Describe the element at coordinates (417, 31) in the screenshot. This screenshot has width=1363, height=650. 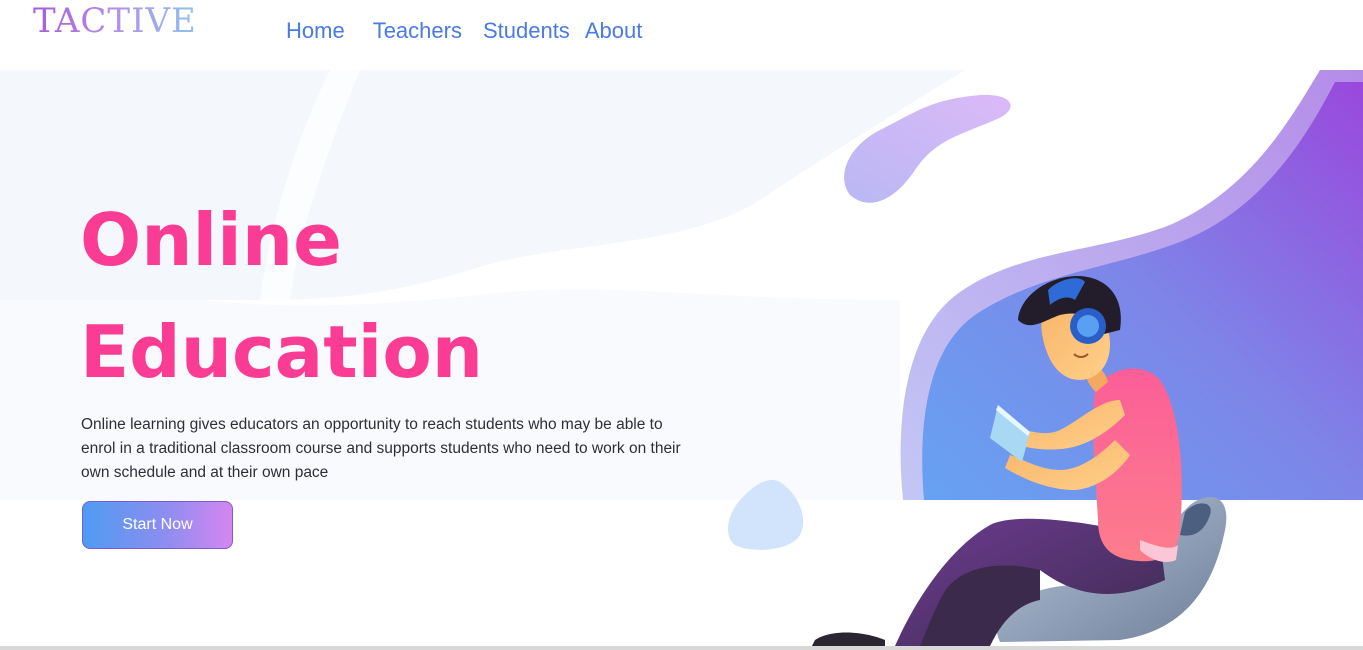
I see `nav-teachers: Teachers` at that location.